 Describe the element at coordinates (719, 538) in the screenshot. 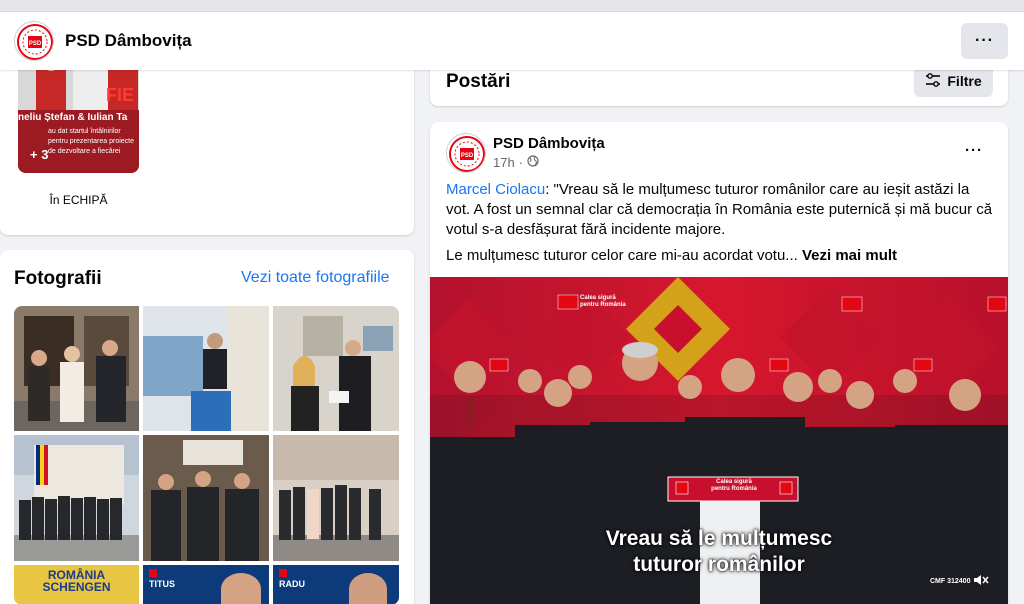

I see `video-caption-line1: Vreau să le mulțumesc` at that location.